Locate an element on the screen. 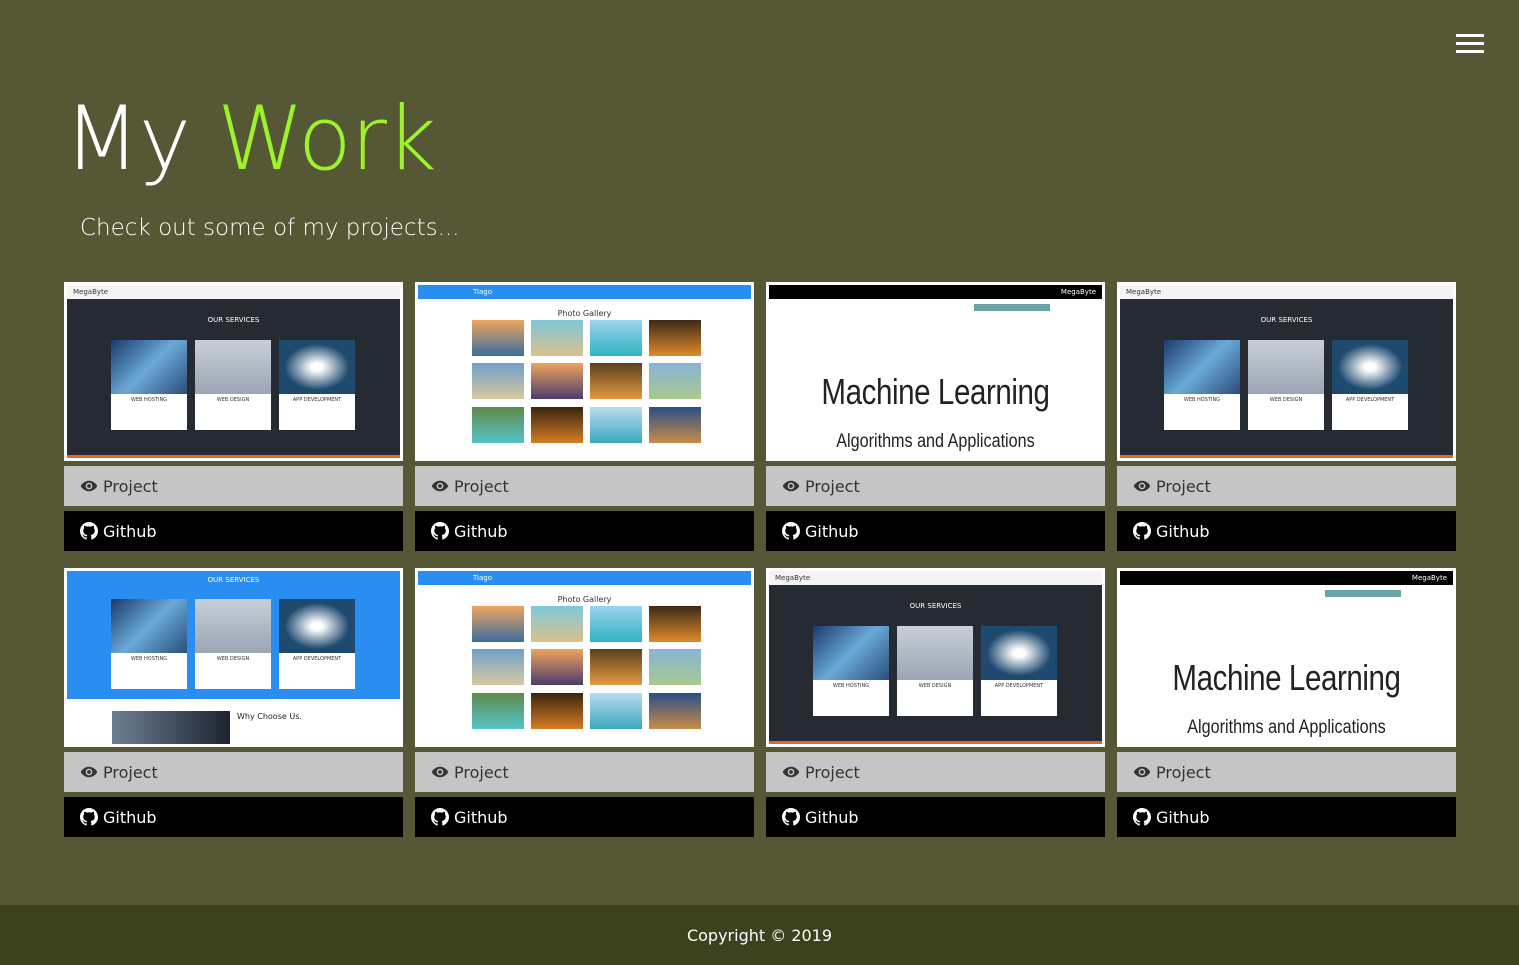  footer: Copyright © 2019 is located at coordinates (759, 935).